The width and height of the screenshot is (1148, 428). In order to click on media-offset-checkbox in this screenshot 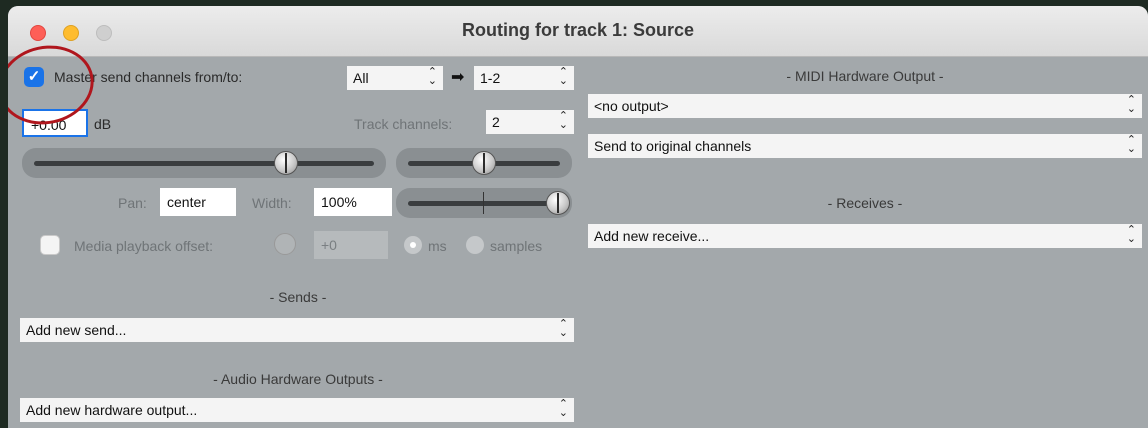, I will do `click(50, 245)`.